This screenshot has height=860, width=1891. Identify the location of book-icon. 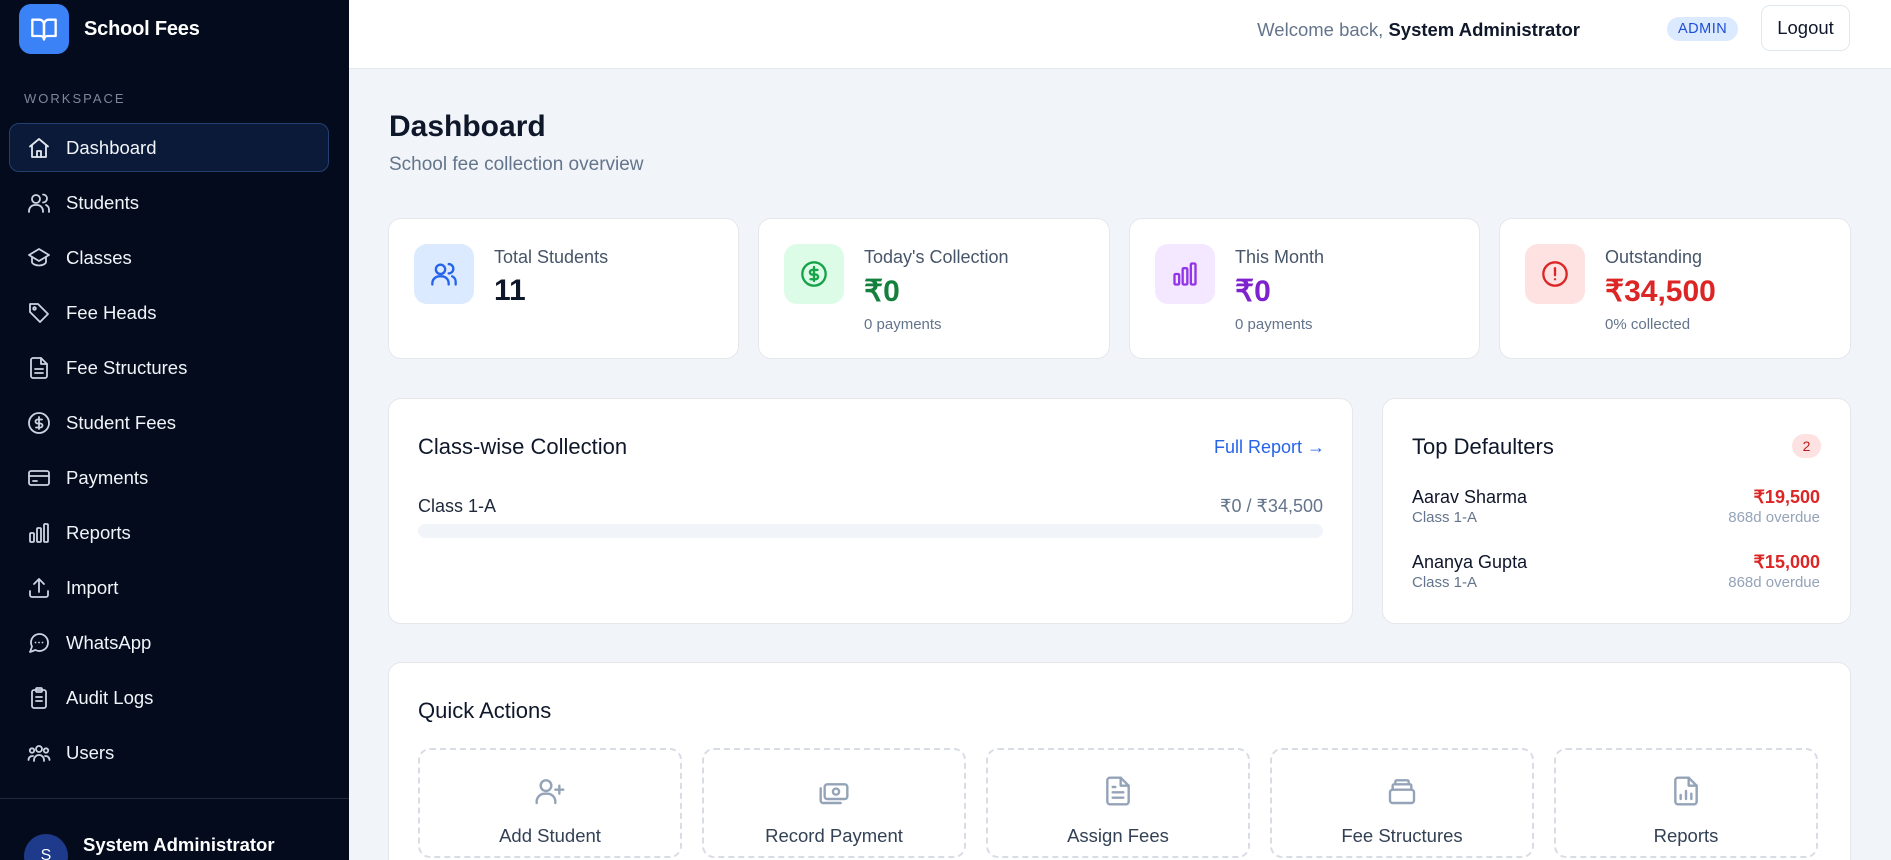
(44, 29).